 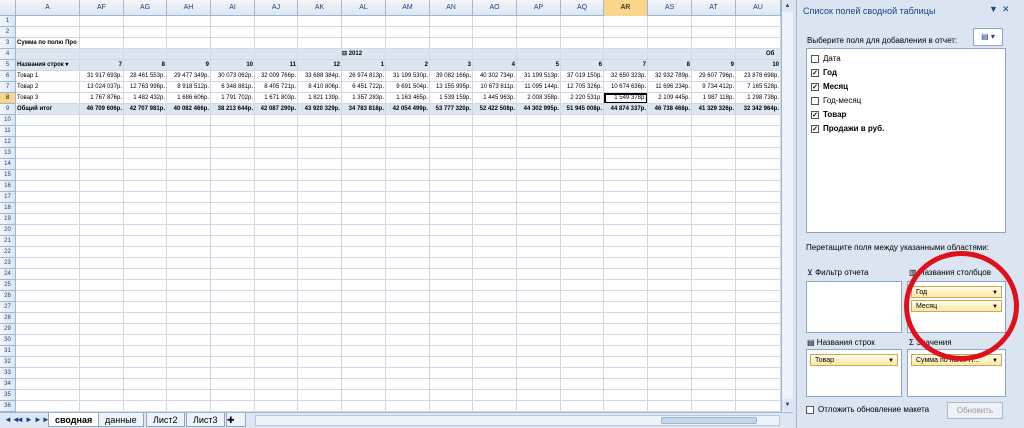 What do you see at coordinates (836, 100) in the screenshot?
I see `field-item: Год-месяц` at bounding box center [836, 100].